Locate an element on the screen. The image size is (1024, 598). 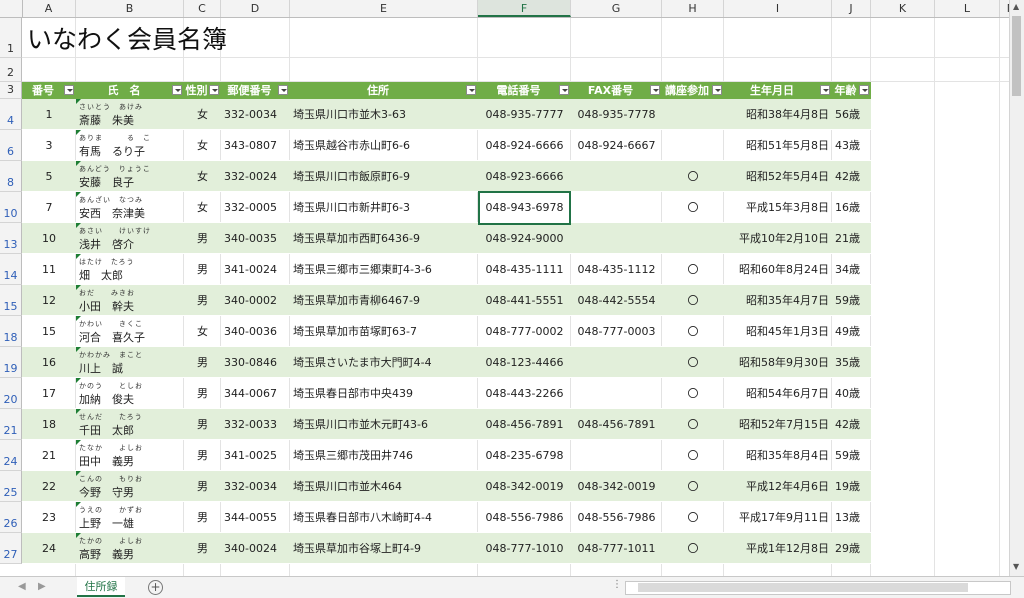
row-header: 15 is located at coordinates (11, 300).